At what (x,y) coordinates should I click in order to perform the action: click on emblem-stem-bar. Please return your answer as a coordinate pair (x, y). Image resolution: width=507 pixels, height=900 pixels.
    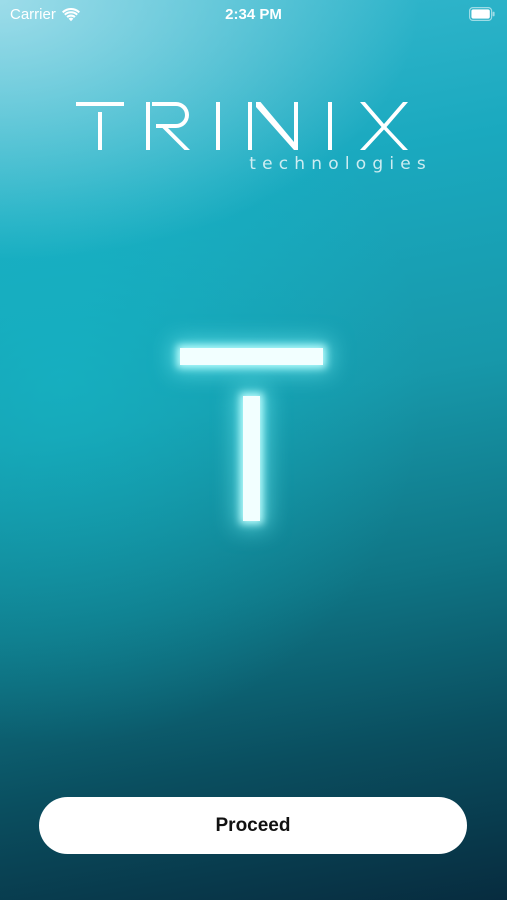
    Looking at the image, I should click on (251, 458).